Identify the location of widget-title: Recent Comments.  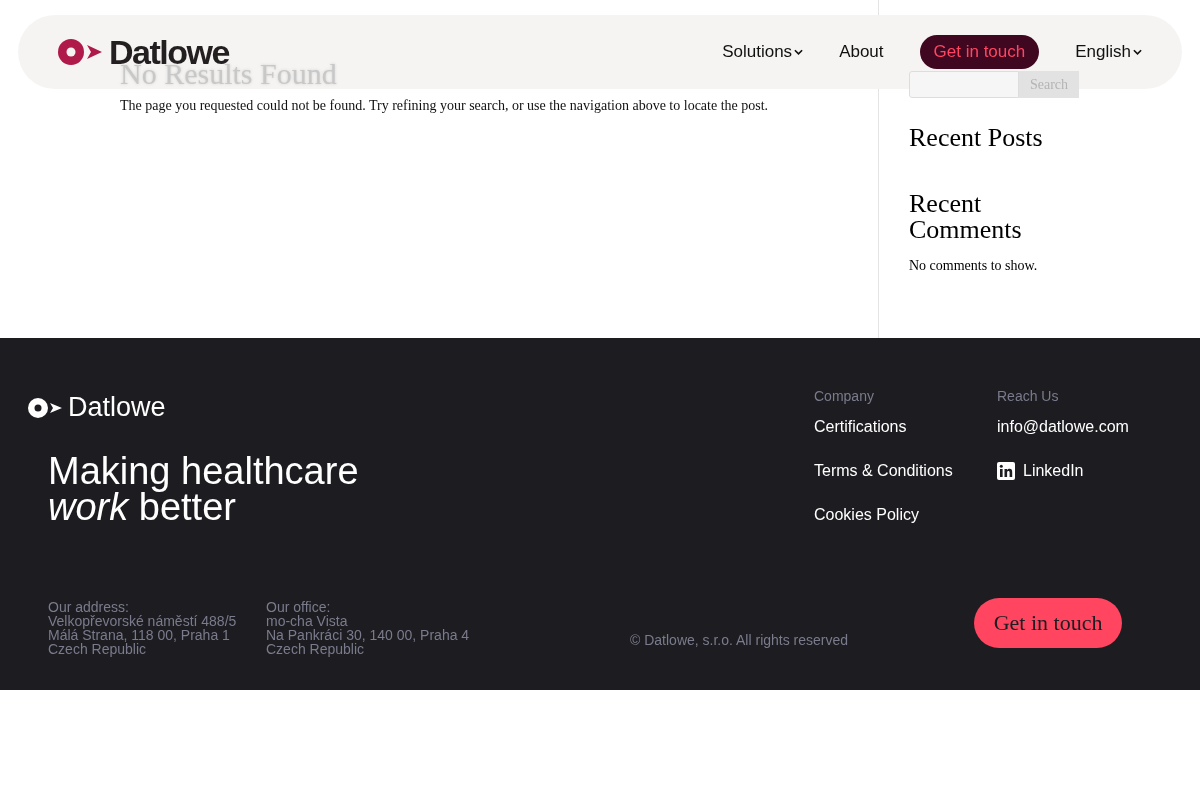
(966, 217).